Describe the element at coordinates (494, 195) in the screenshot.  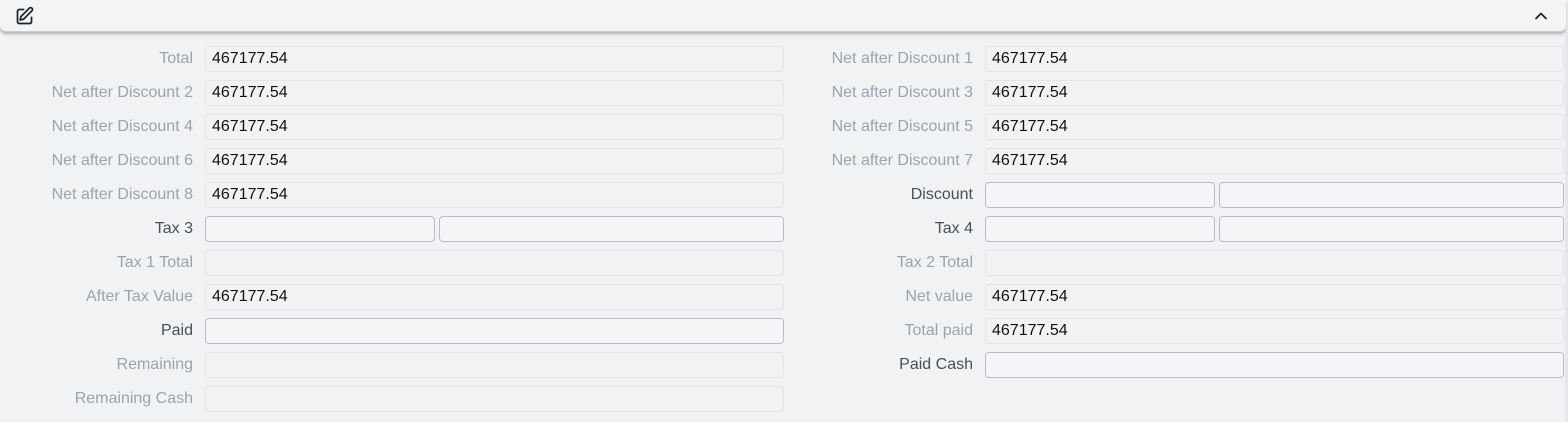
I see `nad8-field: 467177.54` at that location.